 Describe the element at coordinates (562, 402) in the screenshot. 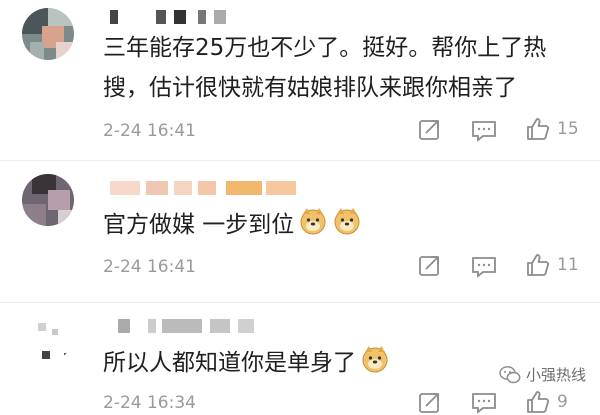

I see `like-count: 9` at that location.